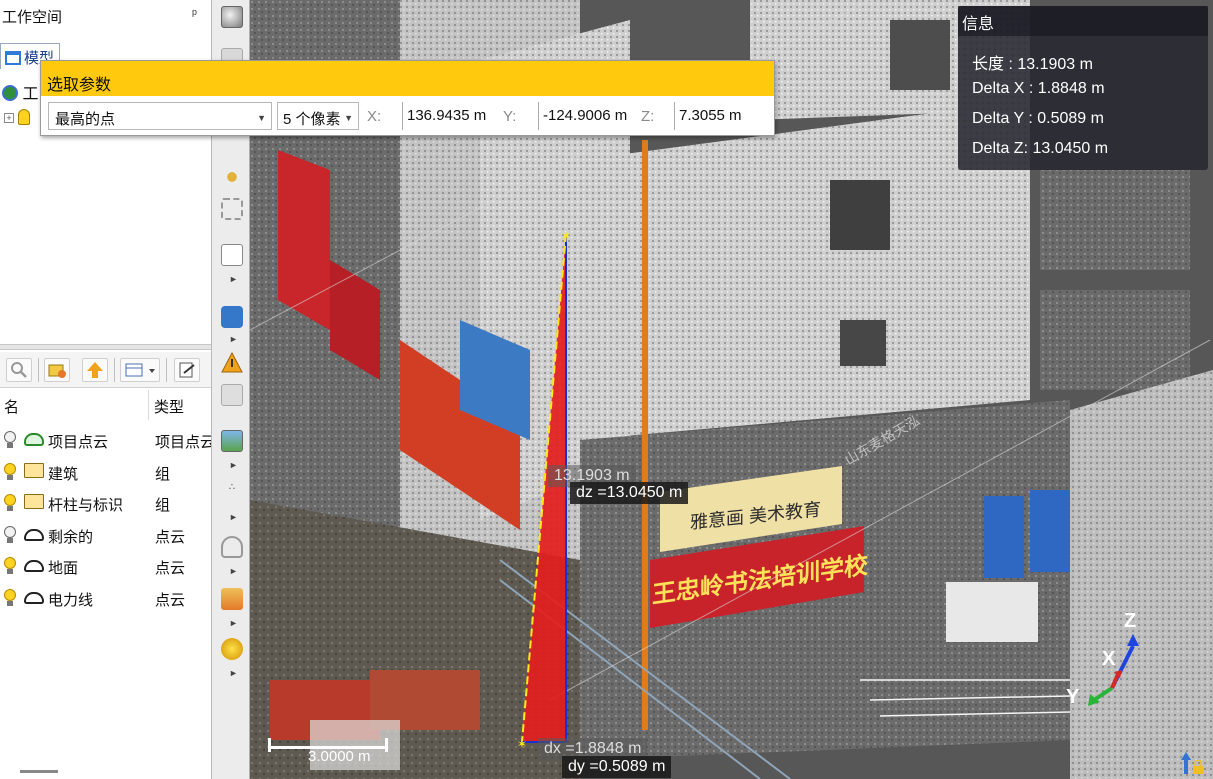  What do you see at coordinates (232, 317) in the screenshot?
I see `view-3d-icon` at bounding box center [232, 317].